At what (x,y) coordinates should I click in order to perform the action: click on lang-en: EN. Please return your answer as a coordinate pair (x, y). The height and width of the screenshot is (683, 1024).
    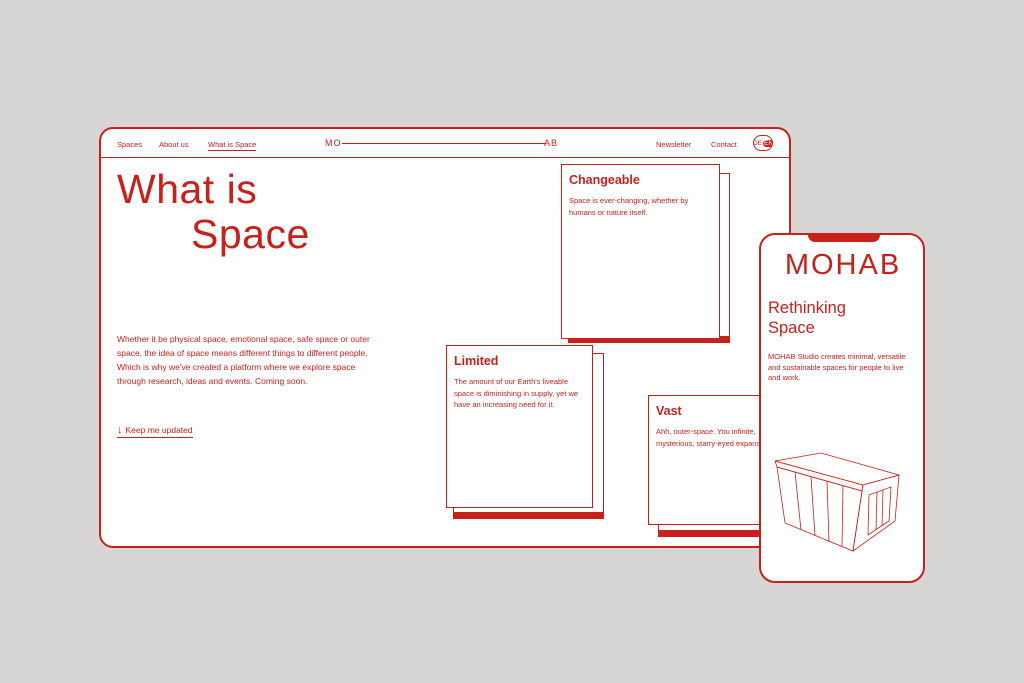
    Looking at the image, I should click on (767, 143).